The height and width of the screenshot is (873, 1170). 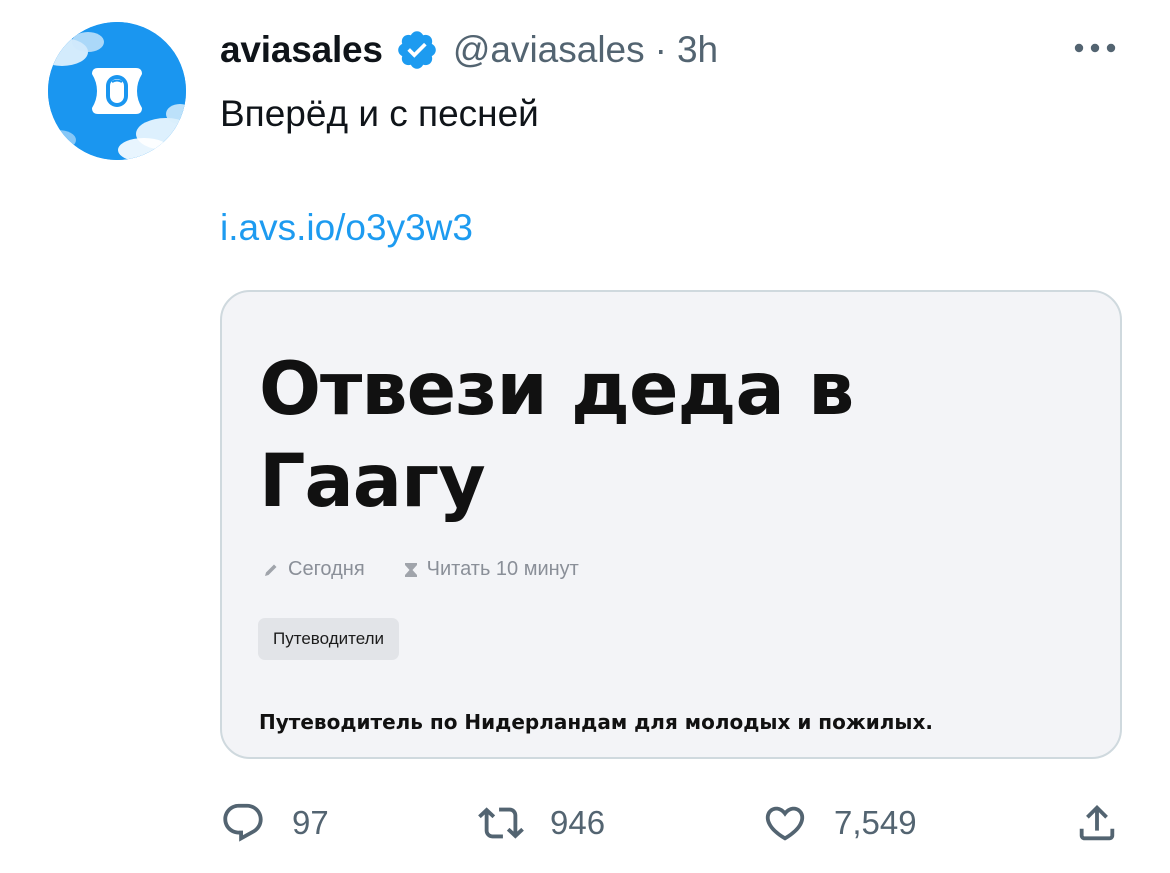 What do you see at coordinates (274, 823) in the screenshot?
I see `reply-button: 97` at bounding box center [274, 823].